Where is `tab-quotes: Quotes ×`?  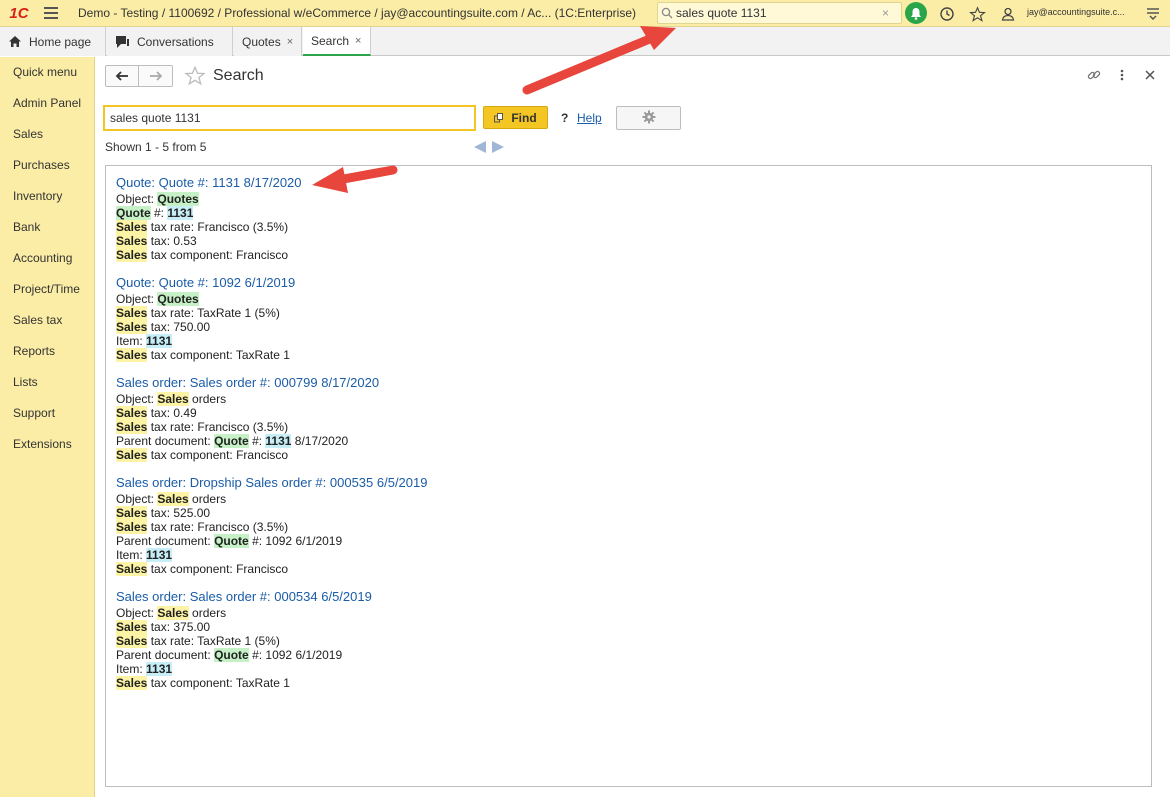 tab-quotes: Quotes × is located at coordinates (268, 41).